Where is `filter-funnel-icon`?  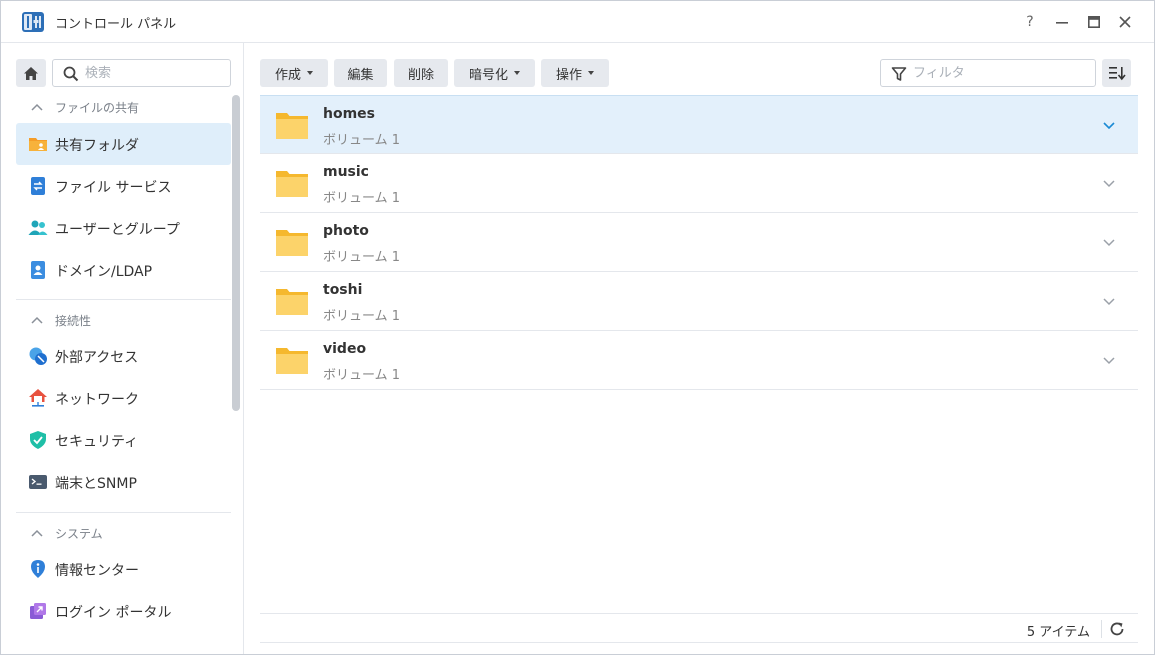 filter-funnel-icon is located at coordinates (899, 74).